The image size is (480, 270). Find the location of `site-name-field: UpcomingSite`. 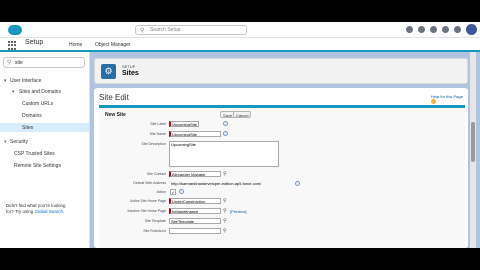

site-name-field: UpcomingSite is located at coordinates (195, 134).